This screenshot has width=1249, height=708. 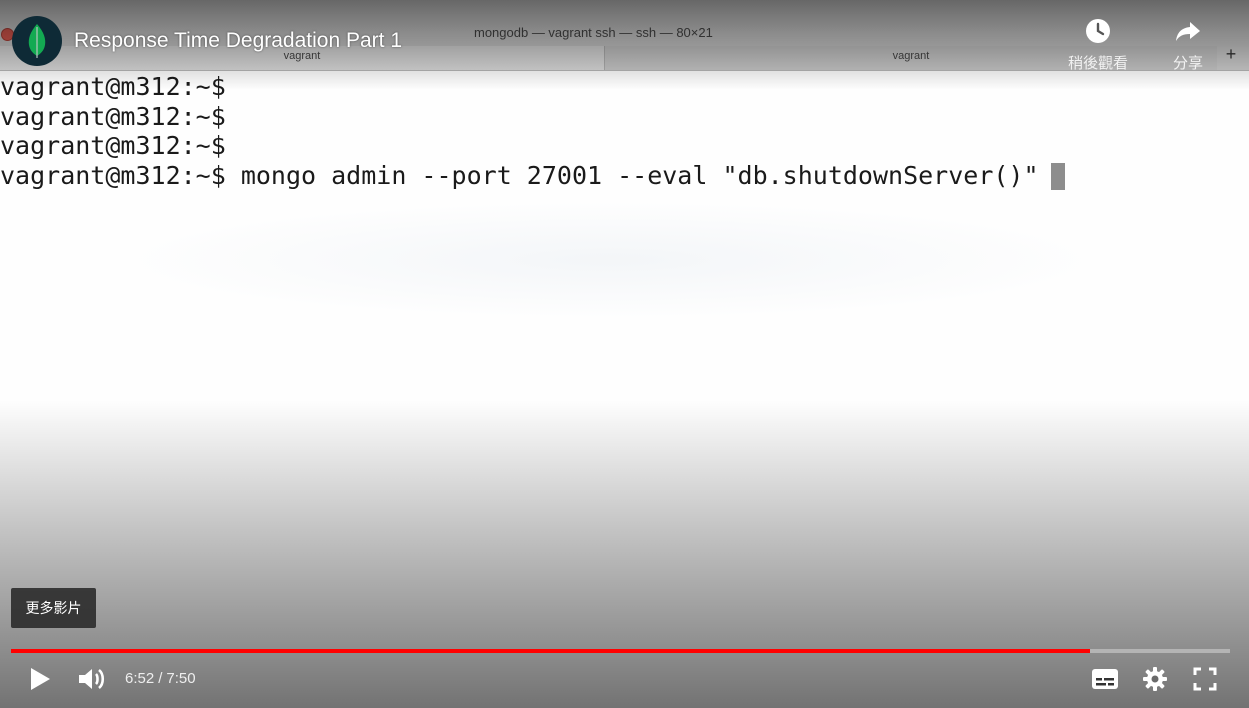 I want to click on volume-button, so click(x=92, y=679).